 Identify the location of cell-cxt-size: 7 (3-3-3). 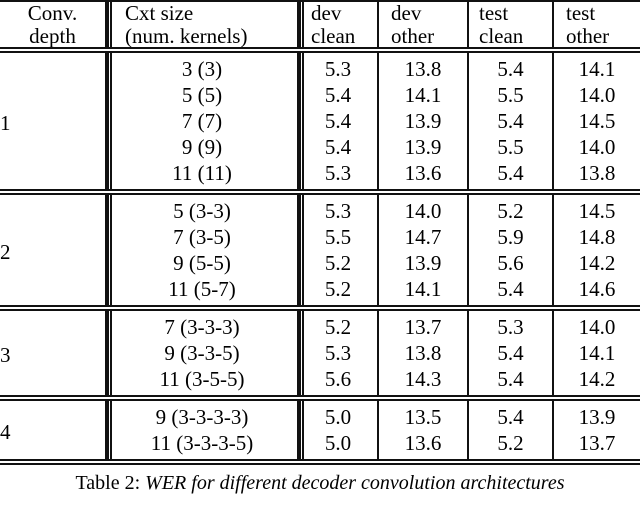
(201, 326).